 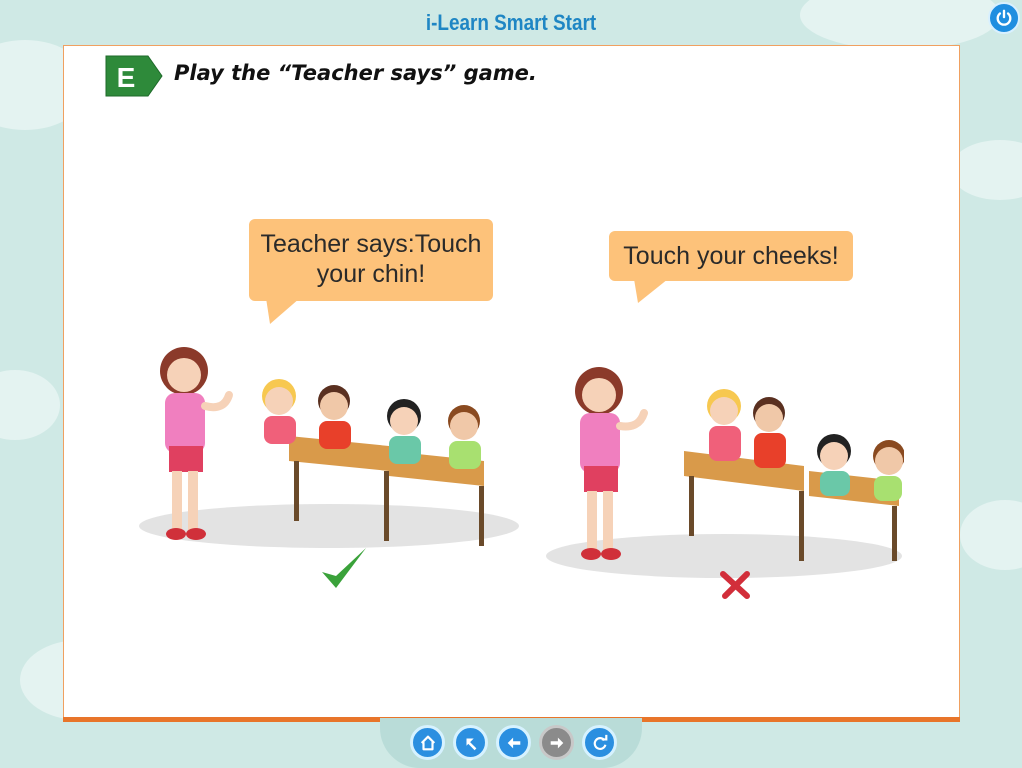 I want to click on forward-button, so click(x=556, y=742).